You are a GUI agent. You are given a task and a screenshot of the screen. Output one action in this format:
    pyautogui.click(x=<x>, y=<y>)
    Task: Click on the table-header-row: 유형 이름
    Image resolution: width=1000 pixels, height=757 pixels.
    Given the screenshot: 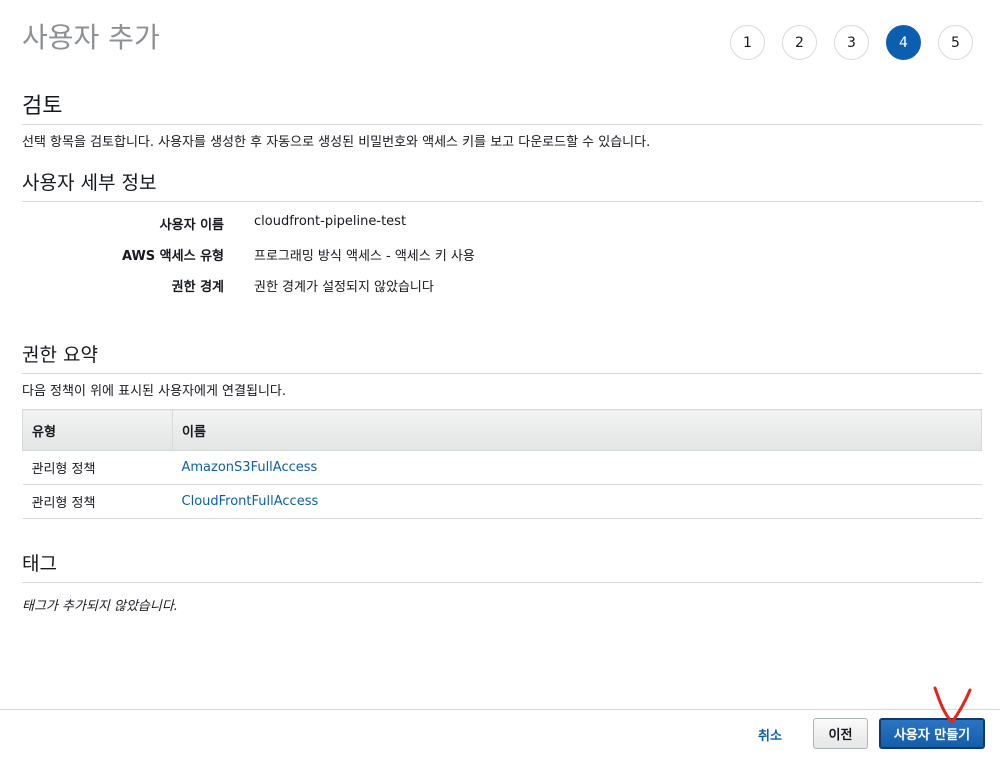 What is the action you would take?
    pyautogui.click(x=502, y=430)
    